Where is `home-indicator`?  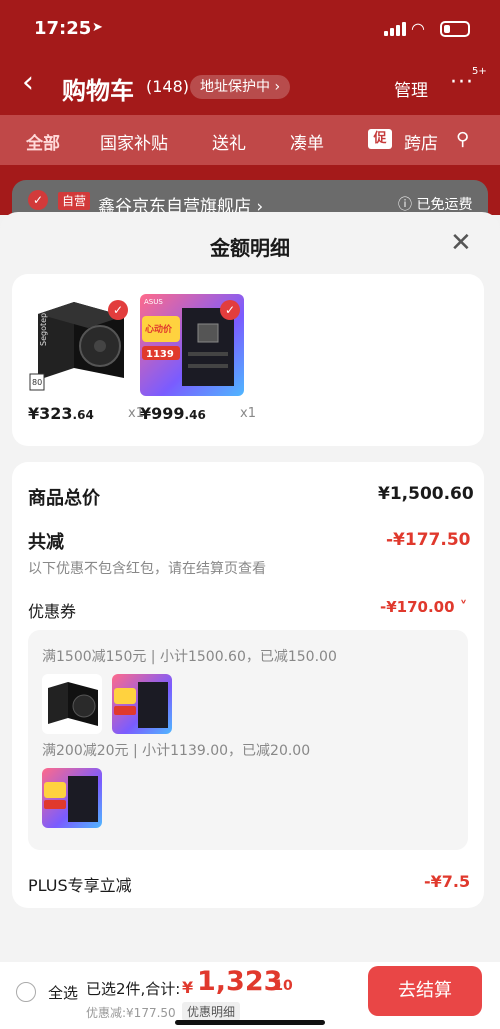
home-indicator is located at coordinates (250, 1022).